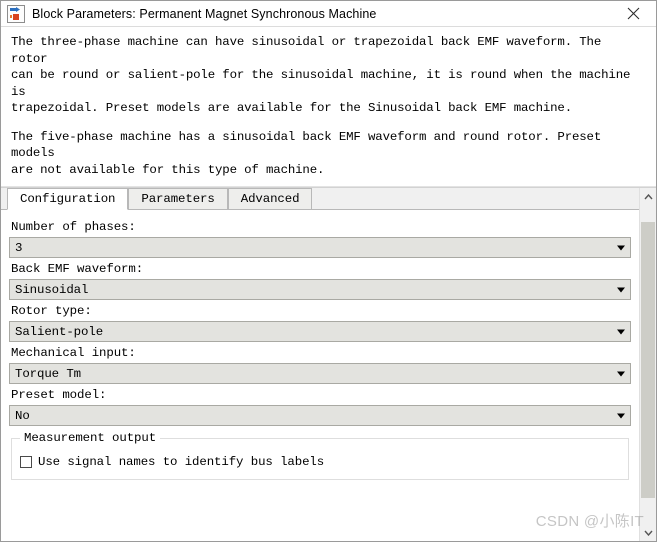  I want to click on tab-configuration: Configuration, so click(68, 199).